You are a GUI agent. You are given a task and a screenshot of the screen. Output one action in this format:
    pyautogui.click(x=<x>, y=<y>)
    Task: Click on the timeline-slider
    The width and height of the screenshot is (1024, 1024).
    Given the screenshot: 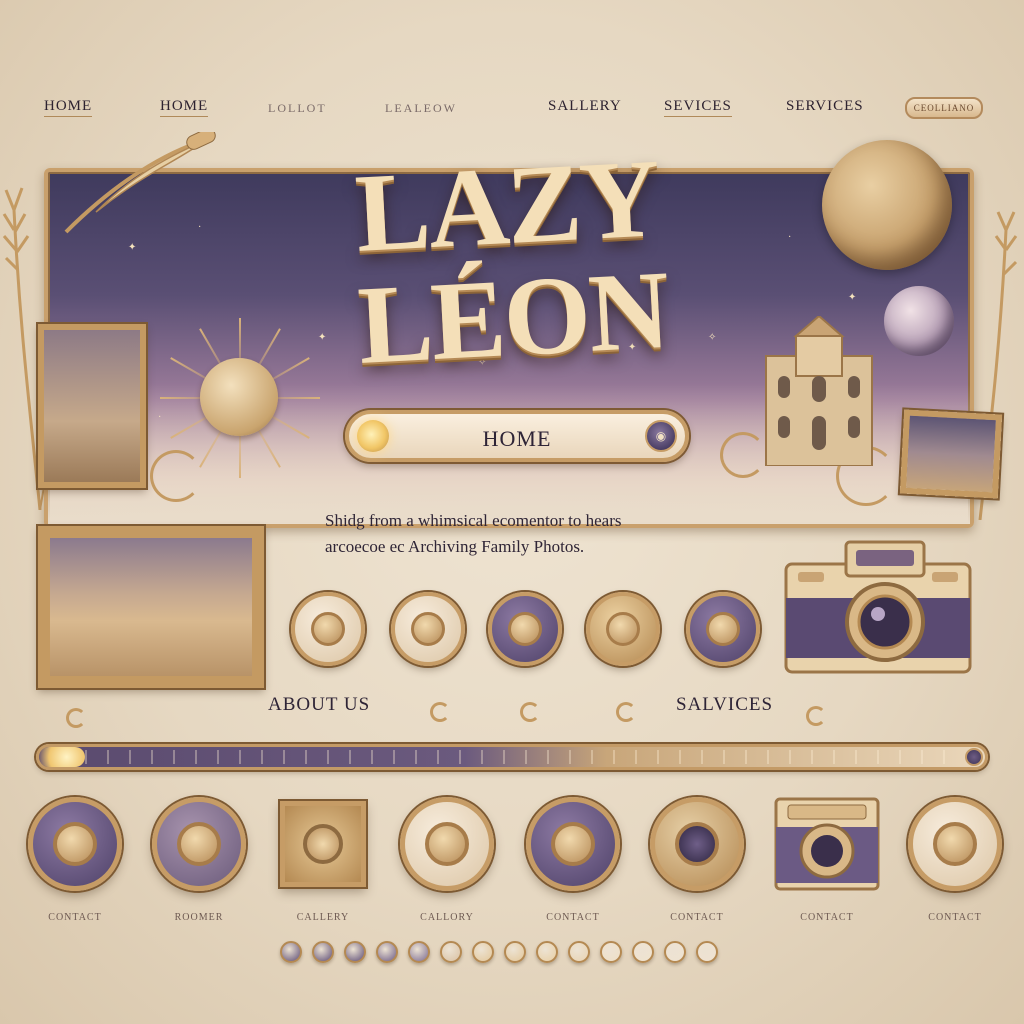 What is the action you would take?
    pyautogui.click(x=512, y=757)
    